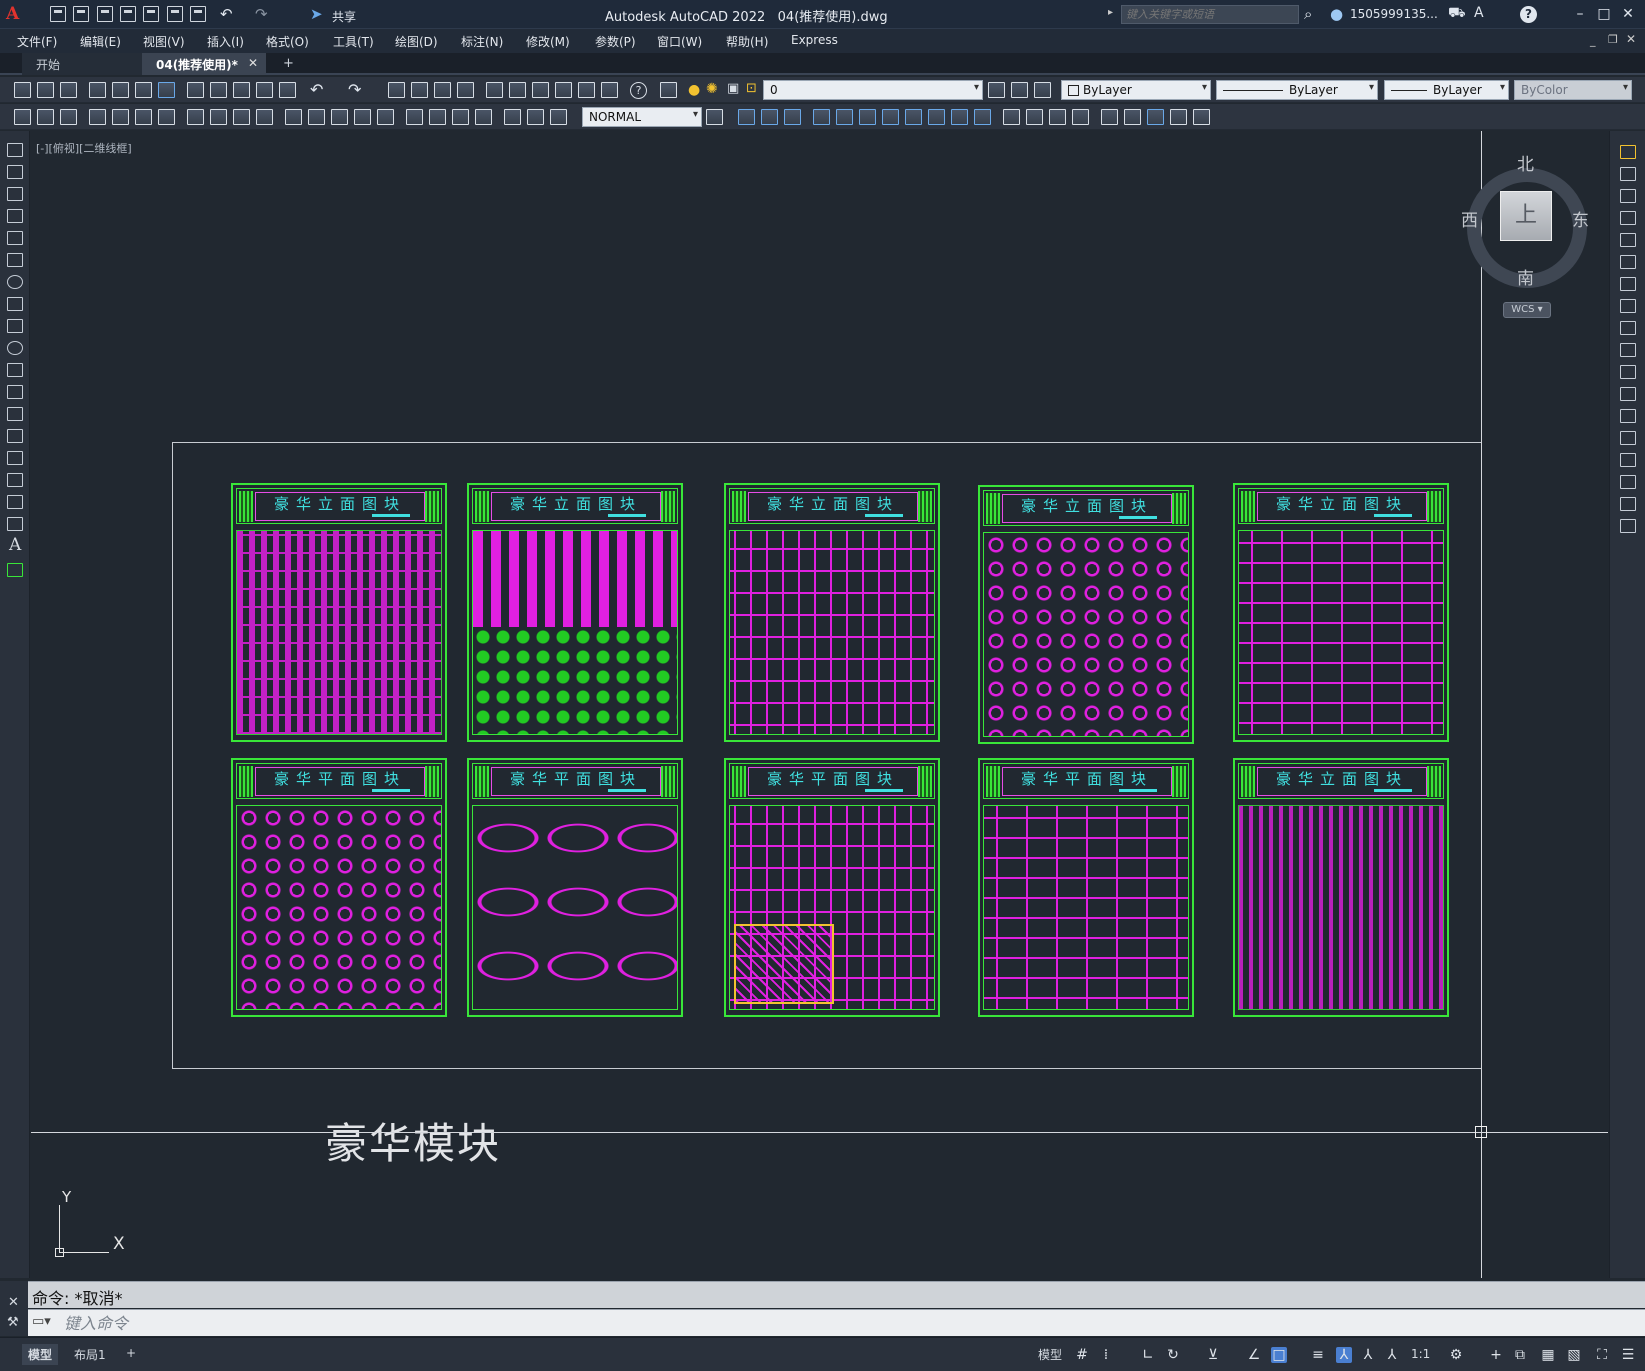 This screenshot has height=1371, width=1645. Describe the element at coordinates (913, 117) in the screenshot. I see `rotate-faces-icon` at that location.